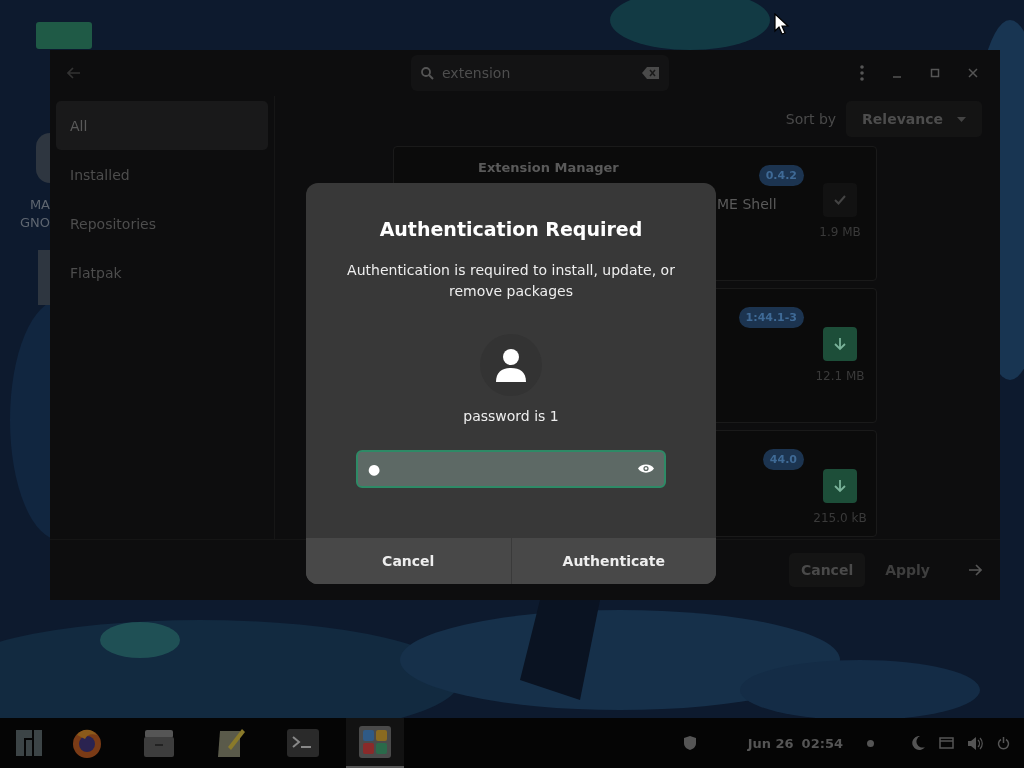  What do you see at coordinates (811, 119) in the screenshot?
I see `sort-label: Sort by` at bounding box center [811, 119].